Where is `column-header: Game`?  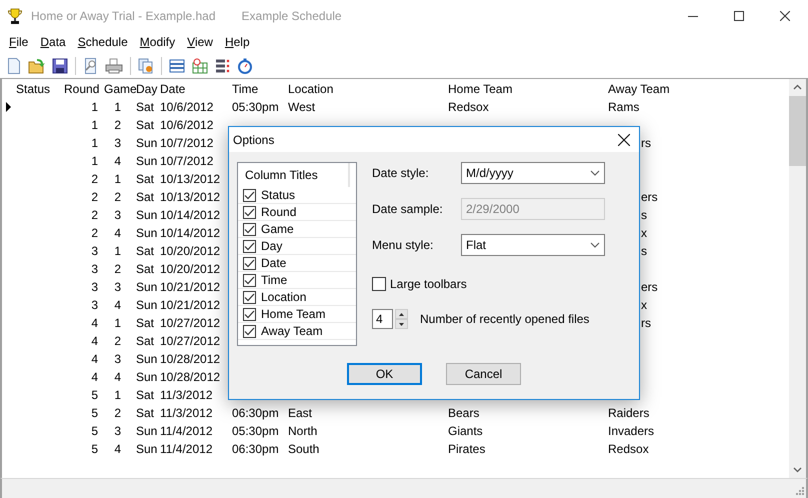
column-header: Game is located at coordinates (118, 89).